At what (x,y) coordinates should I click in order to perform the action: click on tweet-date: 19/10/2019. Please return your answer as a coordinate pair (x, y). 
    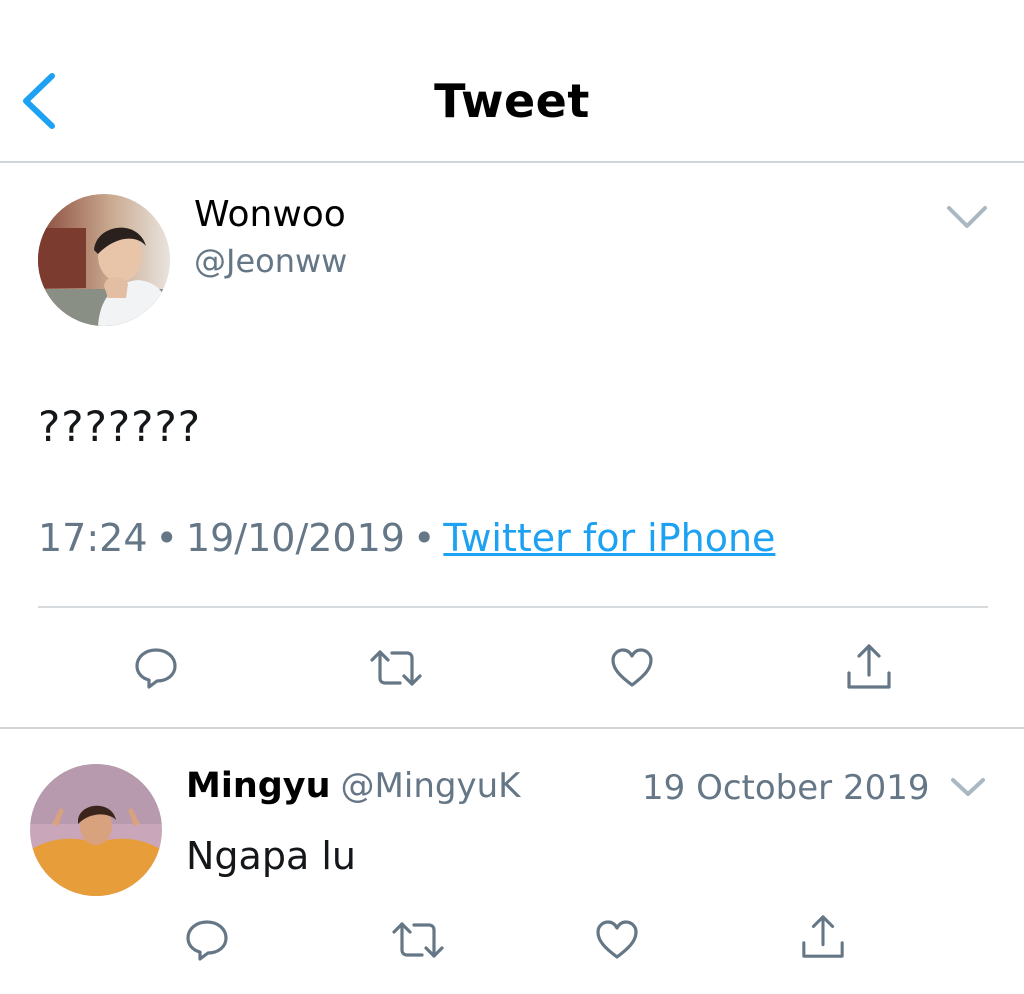
    Looking at the image, I should click on (295, 538).